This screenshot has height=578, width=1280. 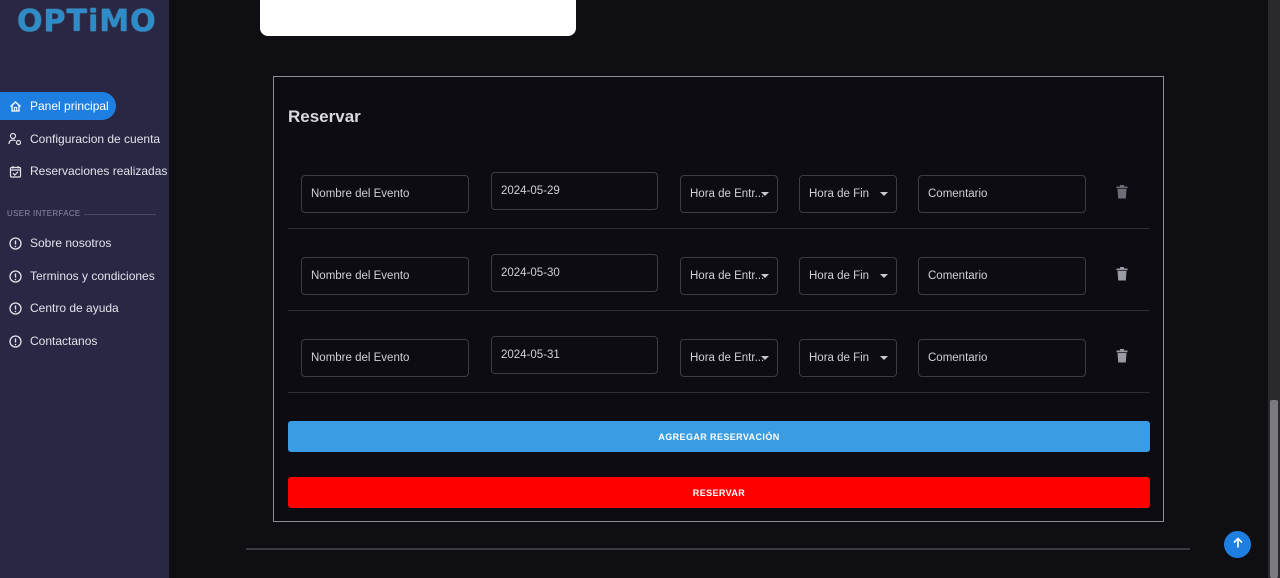 I want to click on sidebar-item-reservaciones: Reservaciones realizadas, so click(x=83, y=171).